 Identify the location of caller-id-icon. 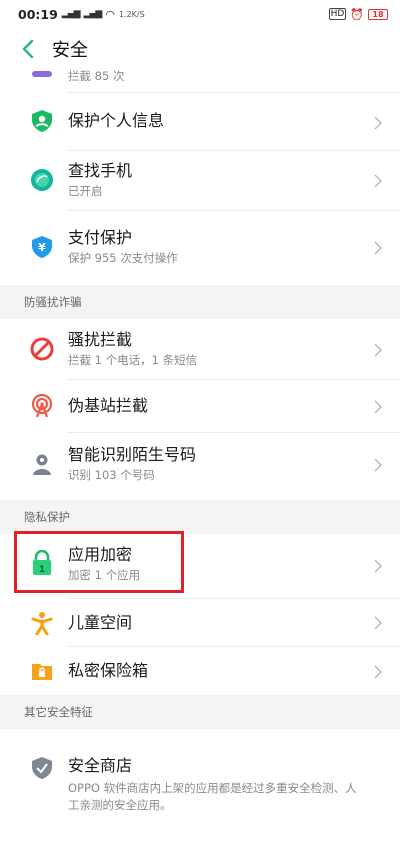
(42, 464).